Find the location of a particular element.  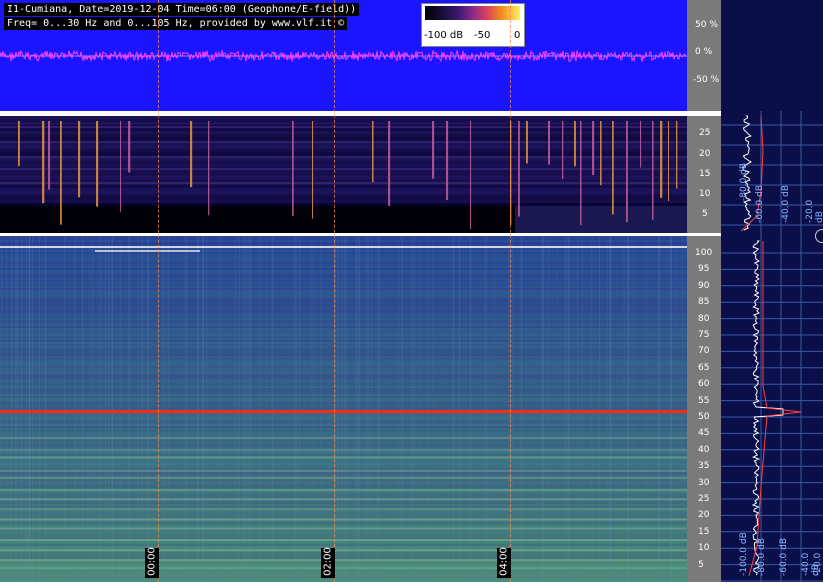

spectrum-curve-efield is located at coordinates (772, 409).